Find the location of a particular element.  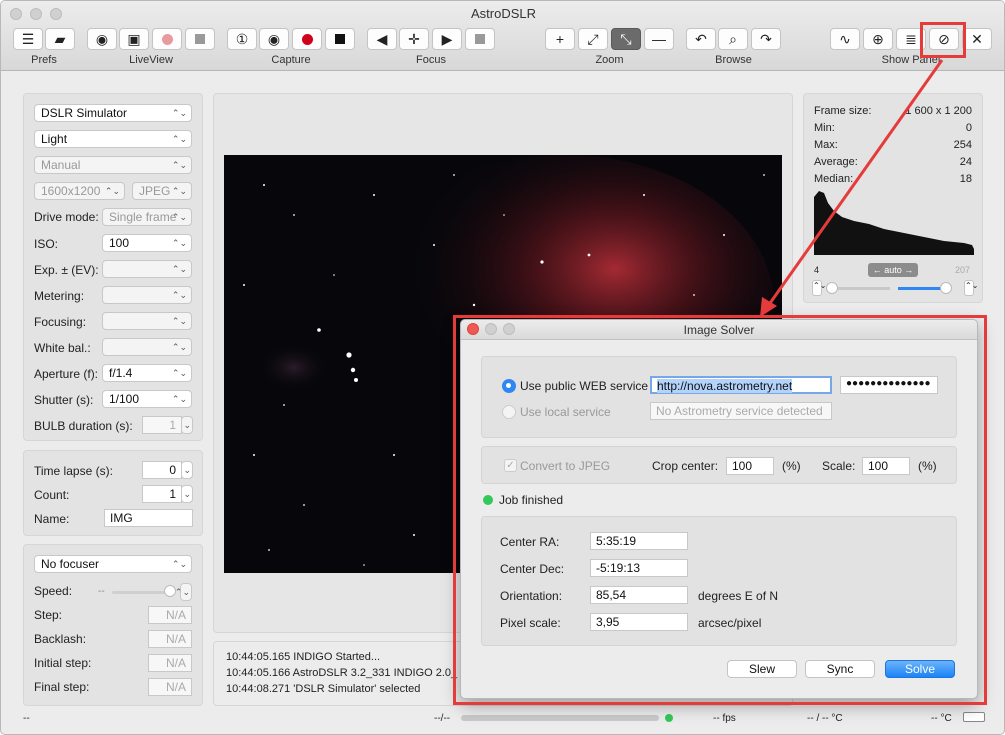

liveview-stop-icon is located at coordinates (200, 39).